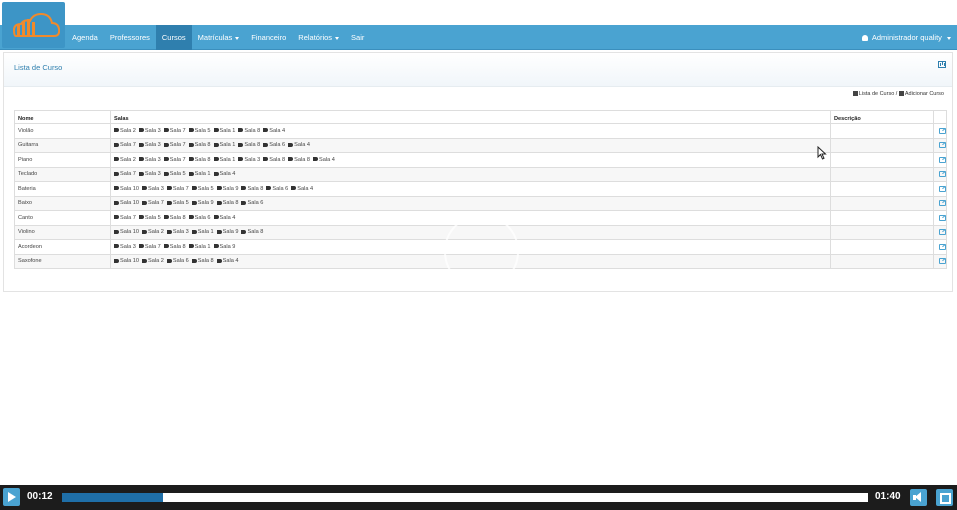 The image size is (957, 510). I want to click on nav-item-label: Sair, so click(358, 37).